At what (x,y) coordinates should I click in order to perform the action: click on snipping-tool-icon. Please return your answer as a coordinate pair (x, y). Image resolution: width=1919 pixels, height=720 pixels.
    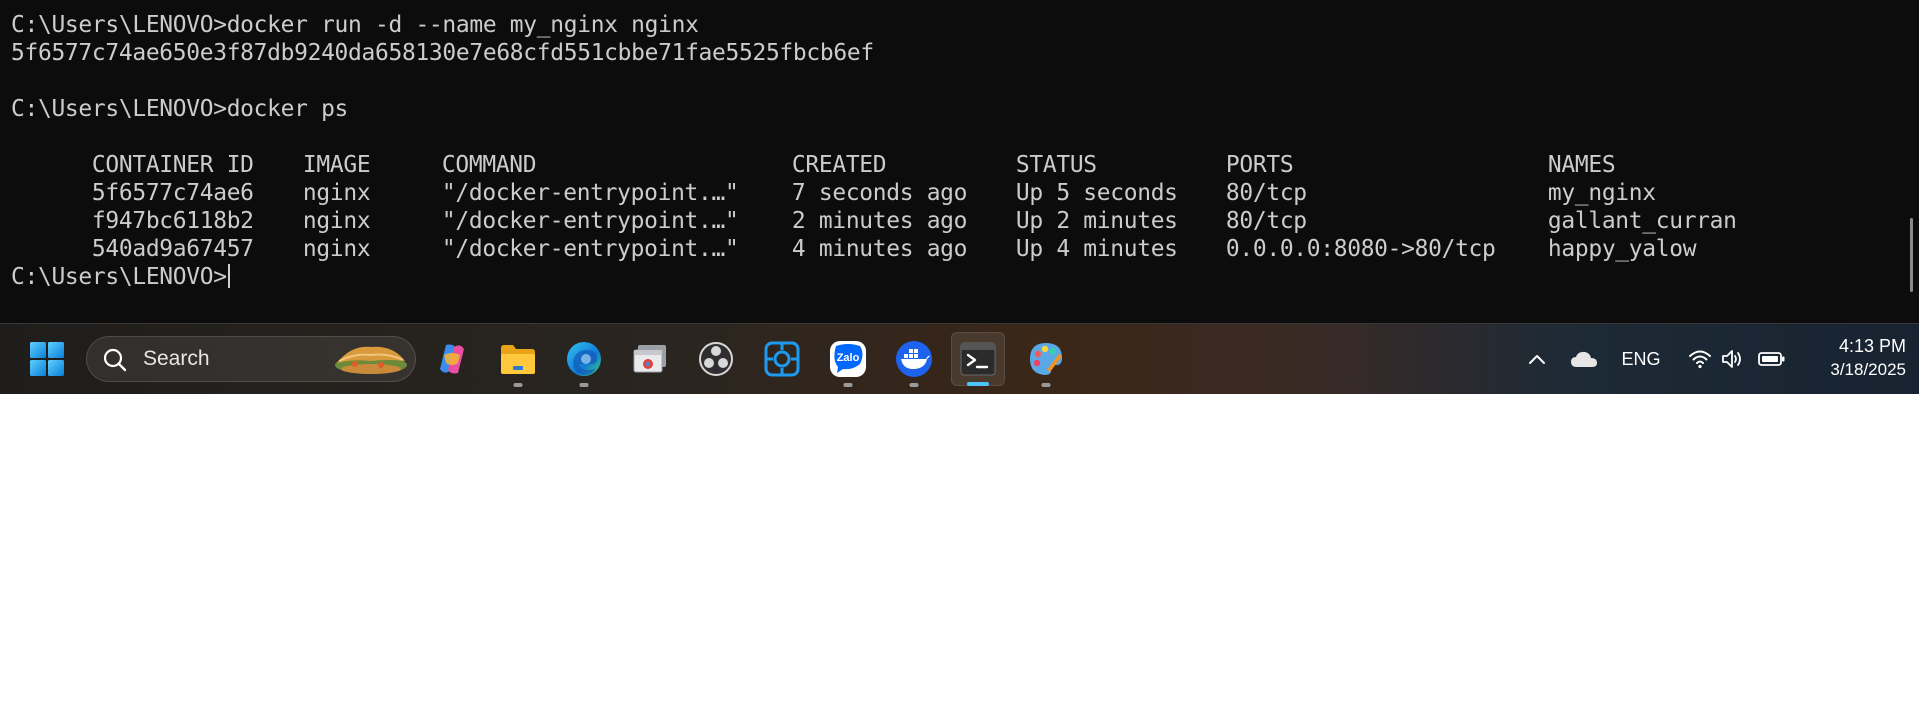
    Looking at the image, I should click on (782, 359).